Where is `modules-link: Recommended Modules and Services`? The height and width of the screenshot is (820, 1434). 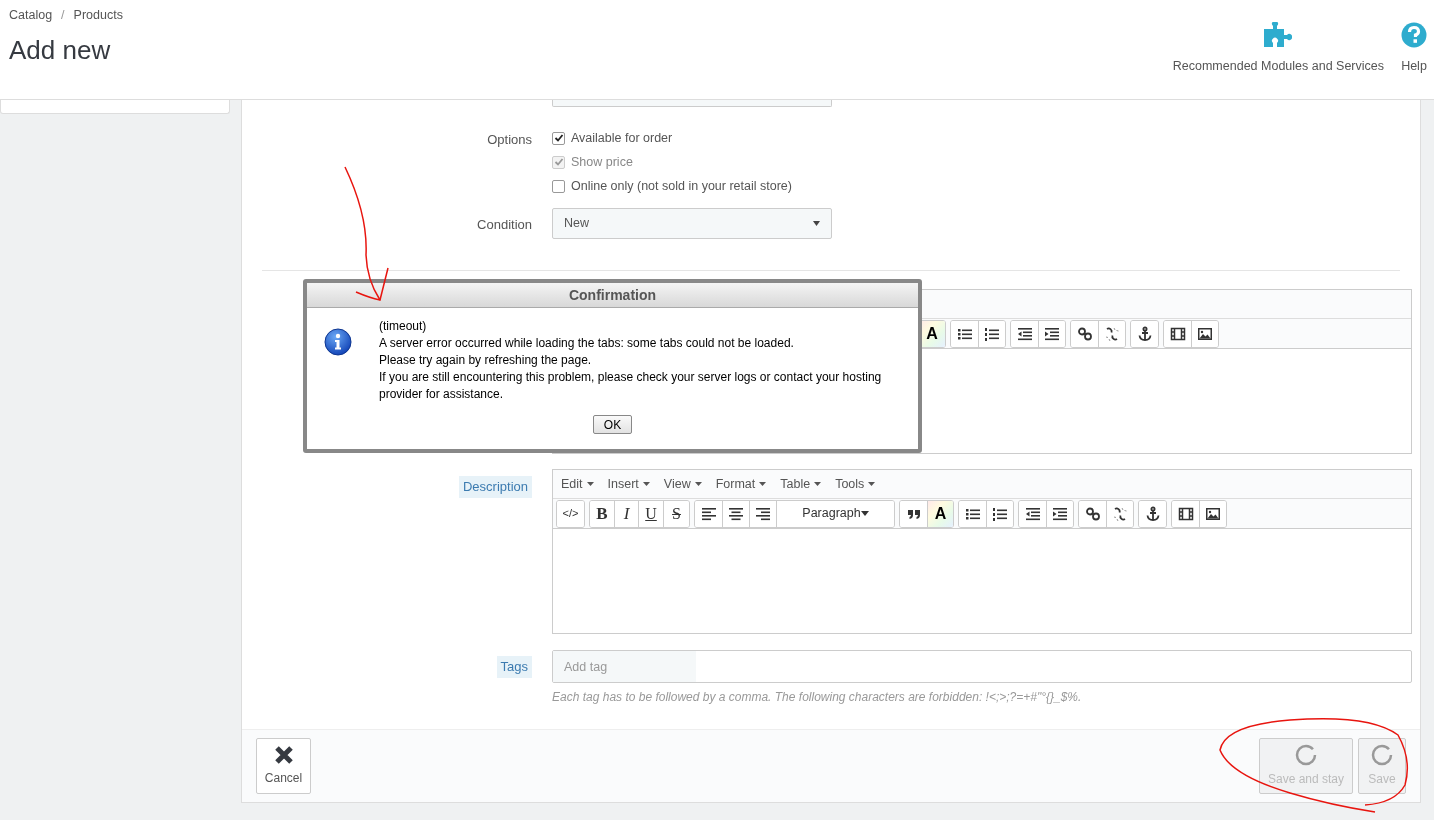
modules-link: Recommended Modules and Services is located at coordinates (1278, 49).